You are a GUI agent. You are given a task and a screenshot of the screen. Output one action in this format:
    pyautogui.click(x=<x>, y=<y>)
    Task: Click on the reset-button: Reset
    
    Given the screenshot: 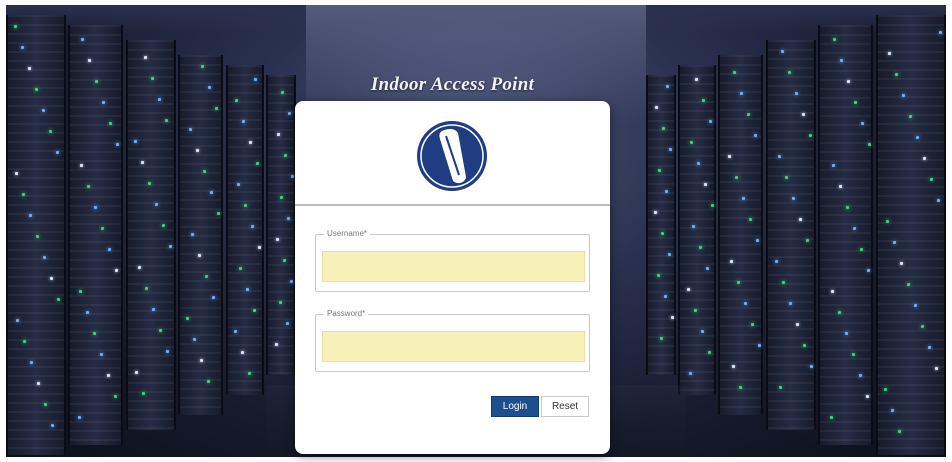 What is the action you would take?
    pyautogui.click(x=565, y=406)
    